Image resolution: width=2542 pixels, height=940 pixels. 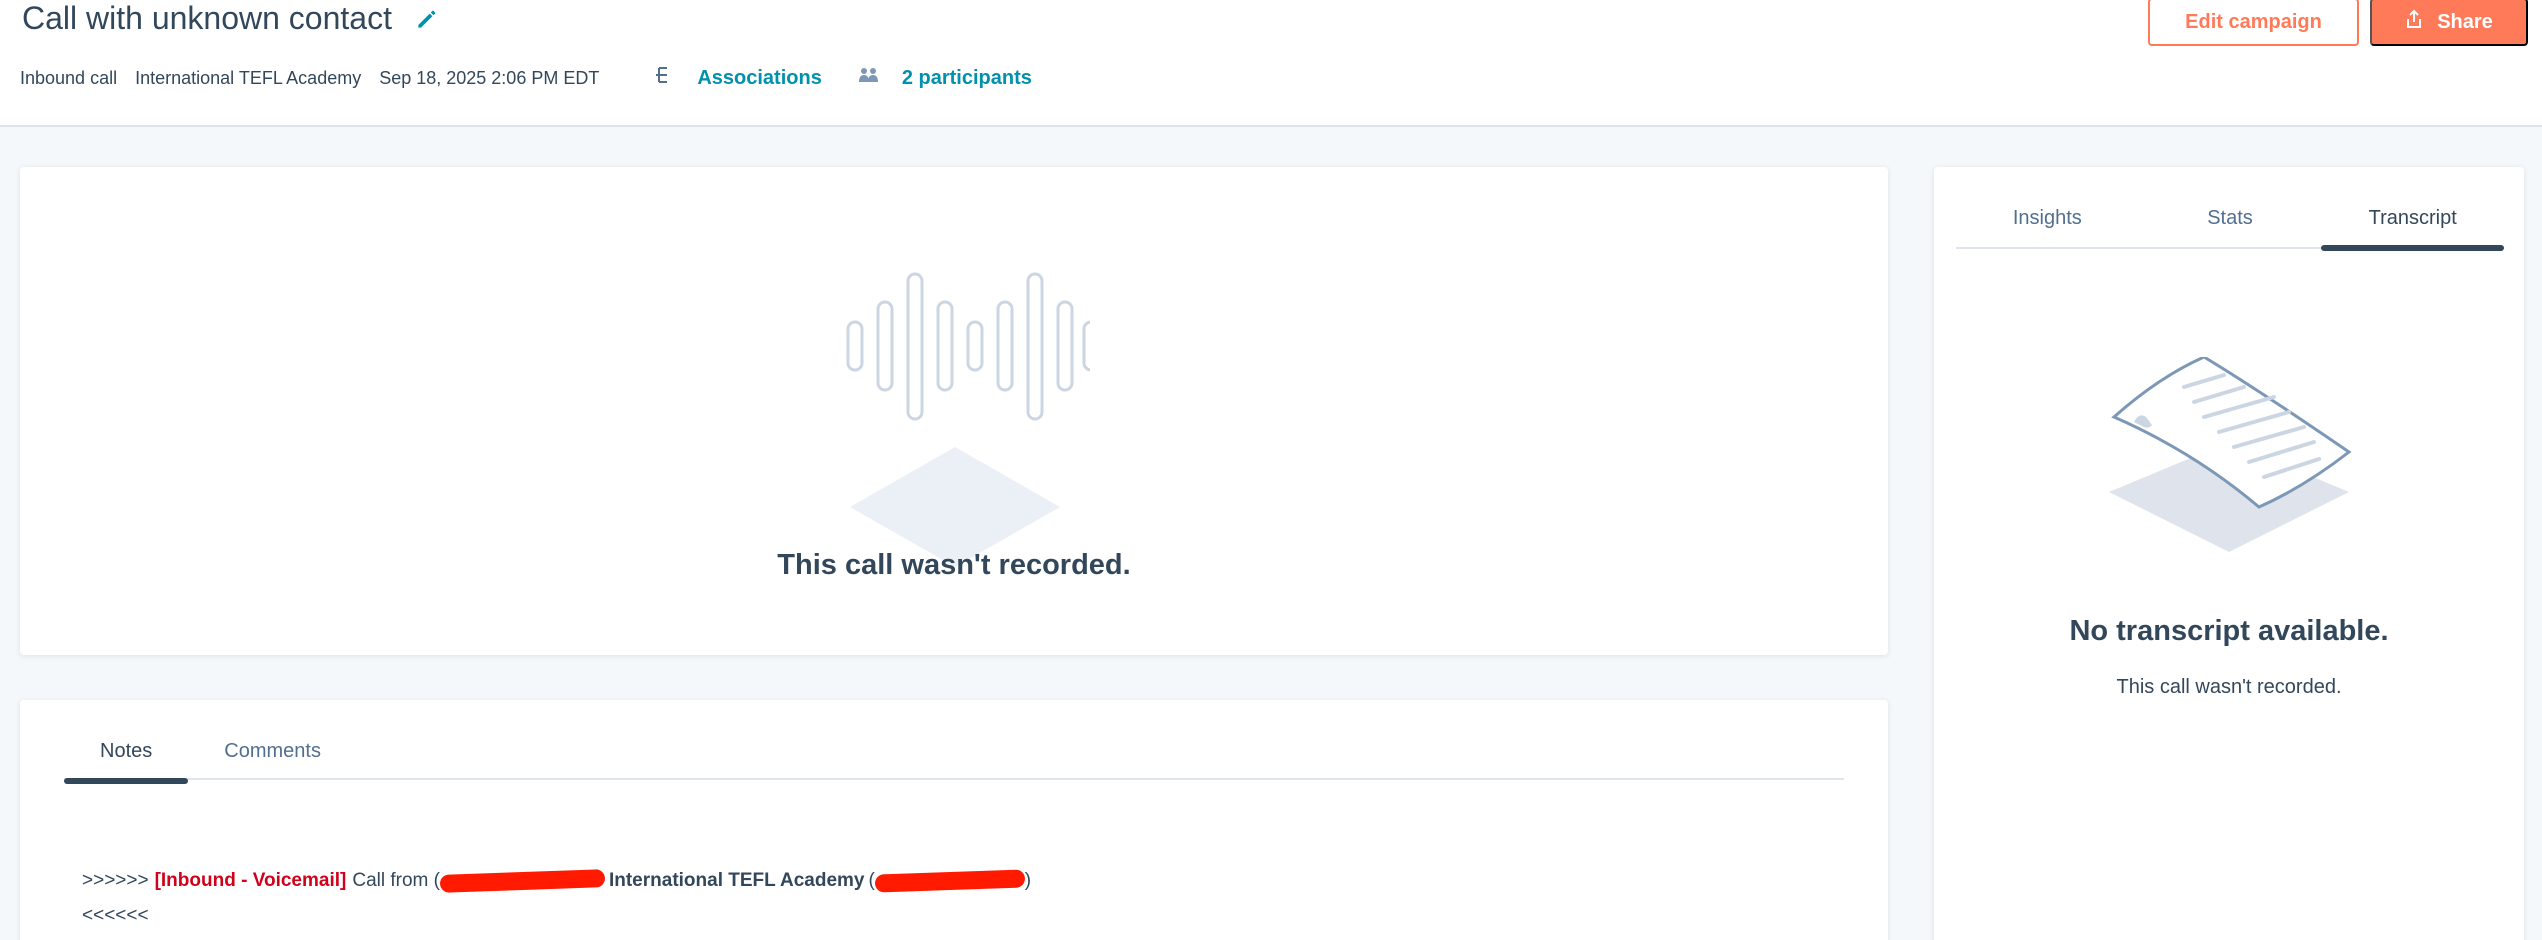 I want to click on call-timestamp: Sep 18, 2025 2:06 PM EDT, so click(x=489, y=77).